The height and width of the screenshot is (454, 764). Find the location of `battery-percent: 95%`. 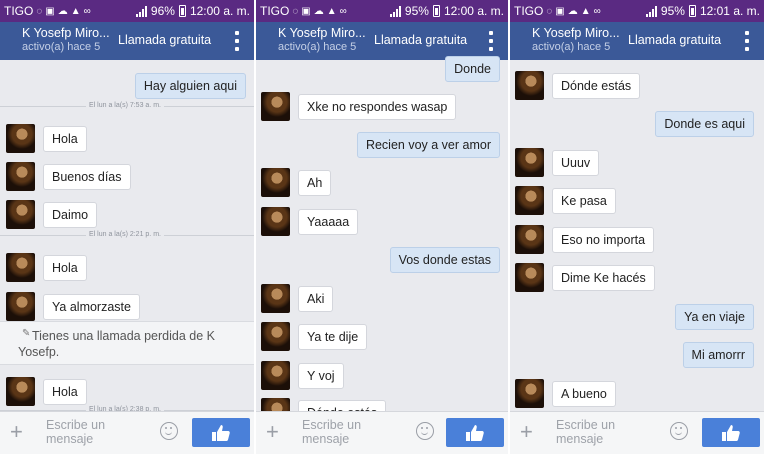

battery-percent: 95% is located at coordinates (672, 11).